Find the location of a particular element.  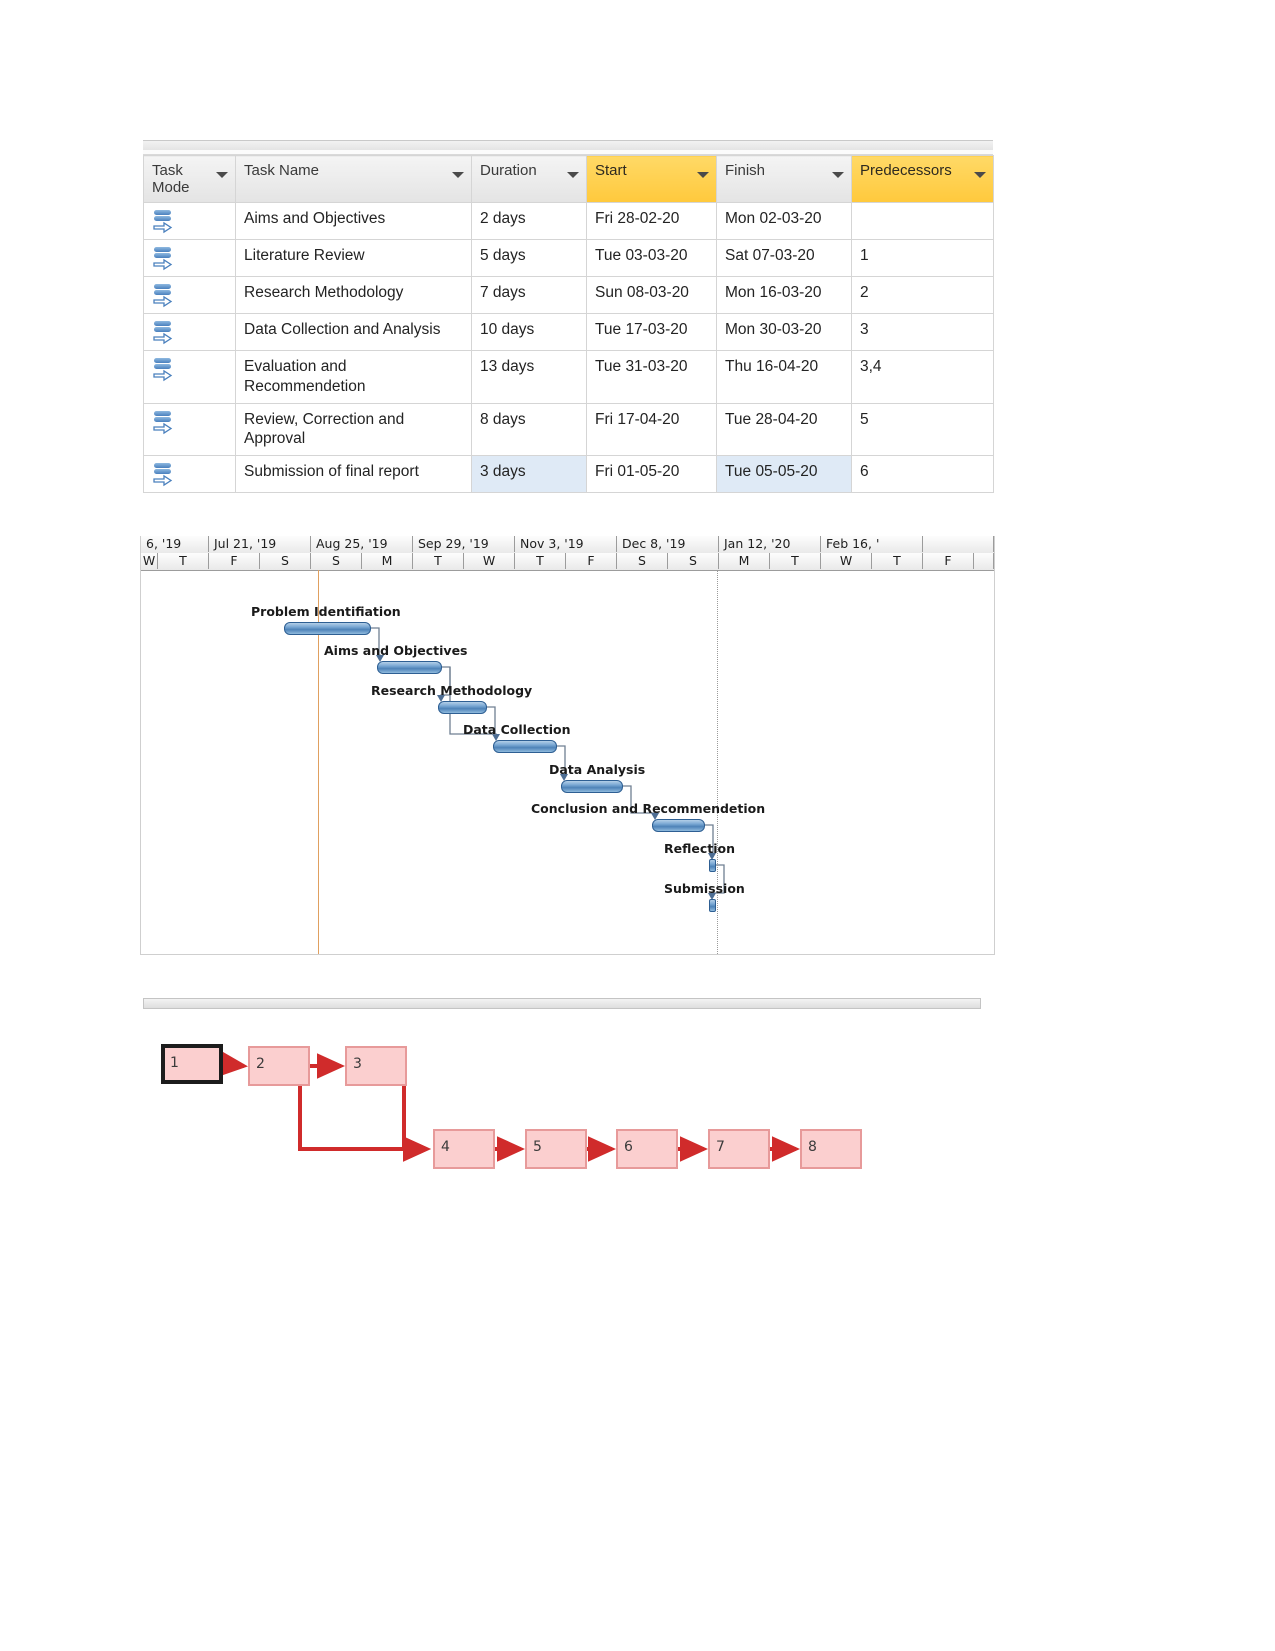

network-node: 1 is located at coordinates (192, 1064).